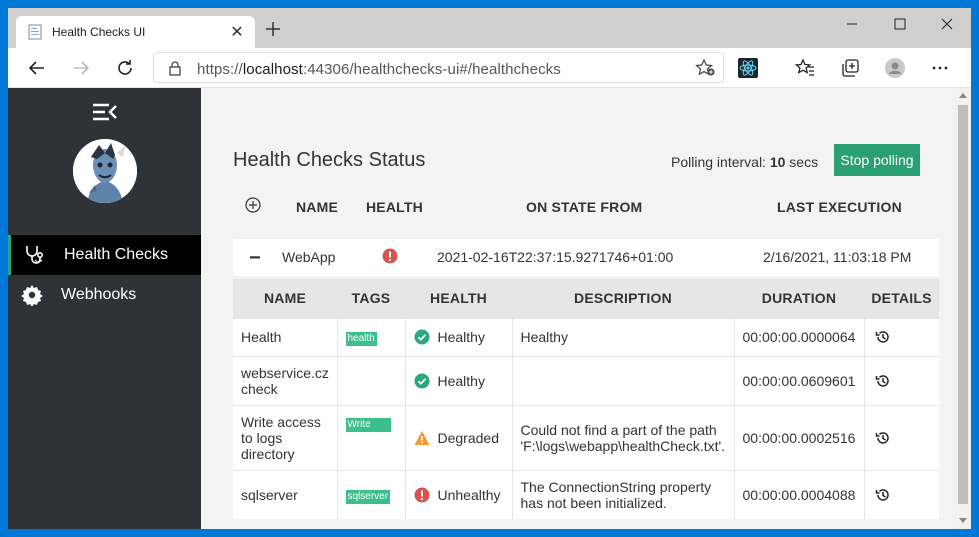 The width and height of the screenshot is (979, 537). I want to click on entry-tags: sqlserver, so click(371, 494).